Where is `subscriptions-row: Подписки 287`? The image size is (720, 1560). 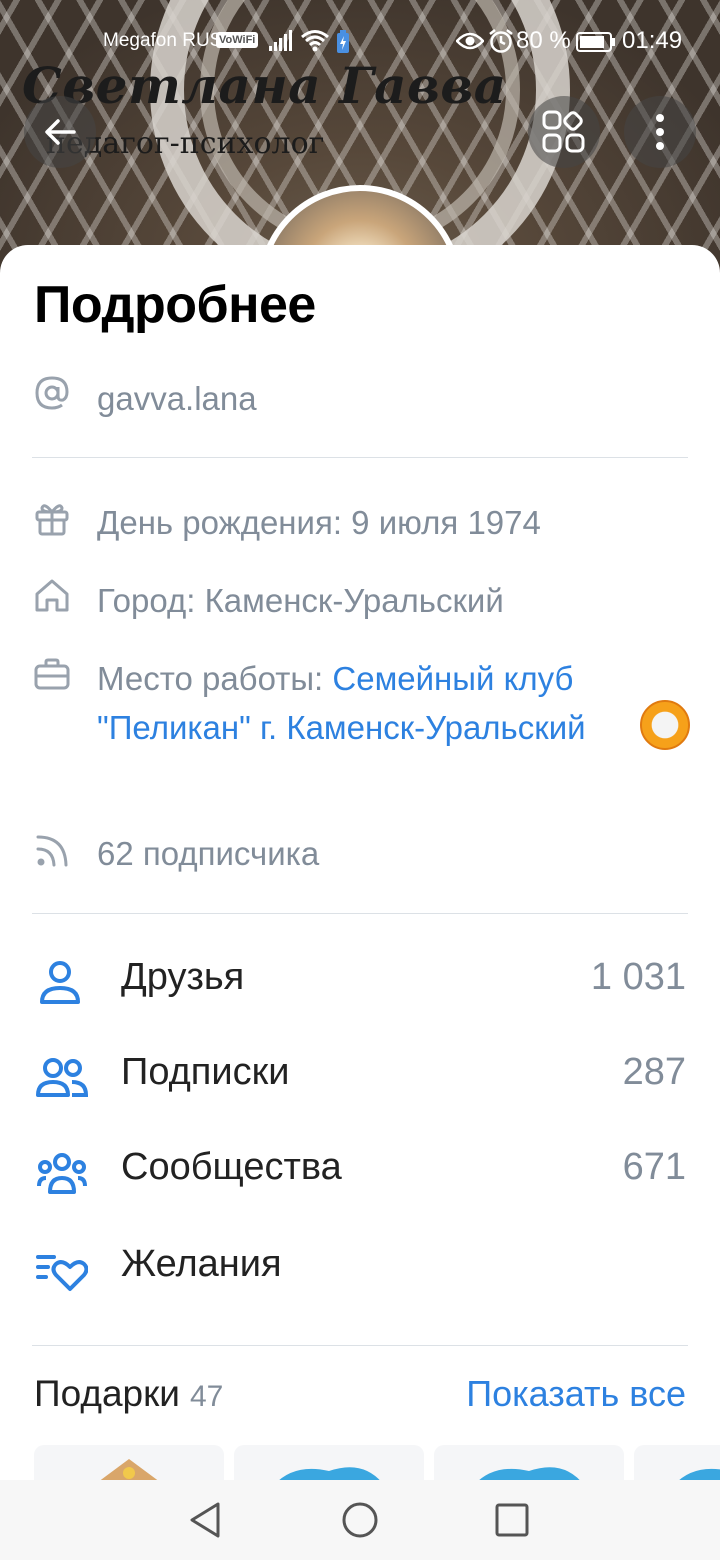
subscriptions-row: Подписки 287 is located at coordinates (360, 1080).